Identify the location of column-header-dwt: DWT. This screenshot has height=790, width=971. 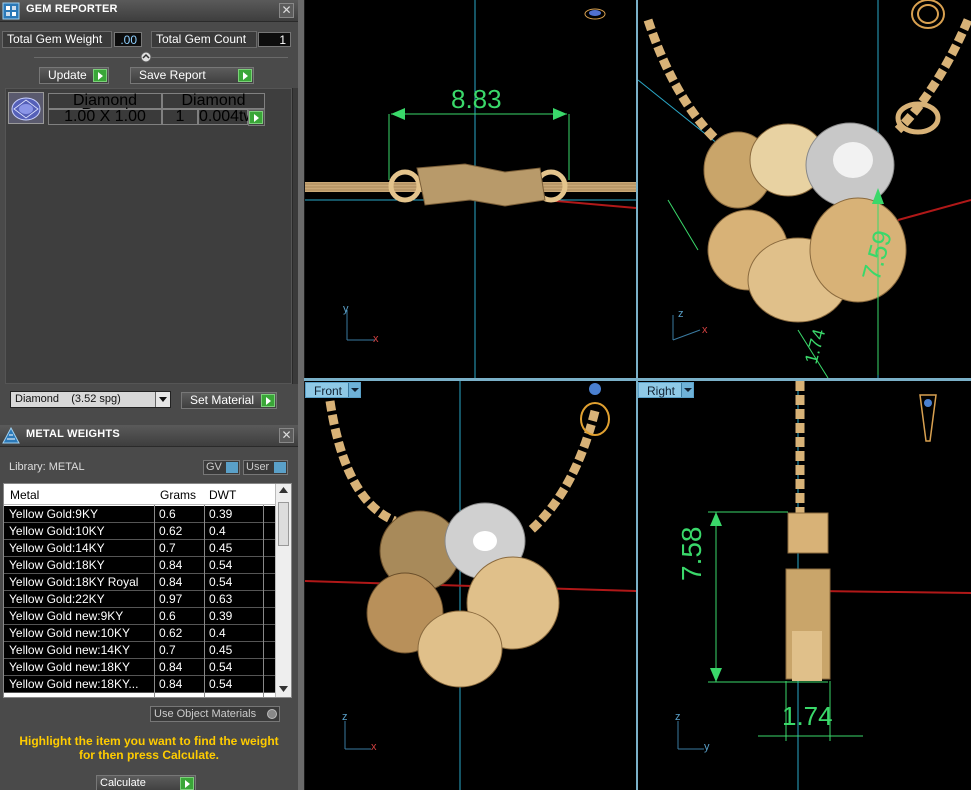
(222, 495).